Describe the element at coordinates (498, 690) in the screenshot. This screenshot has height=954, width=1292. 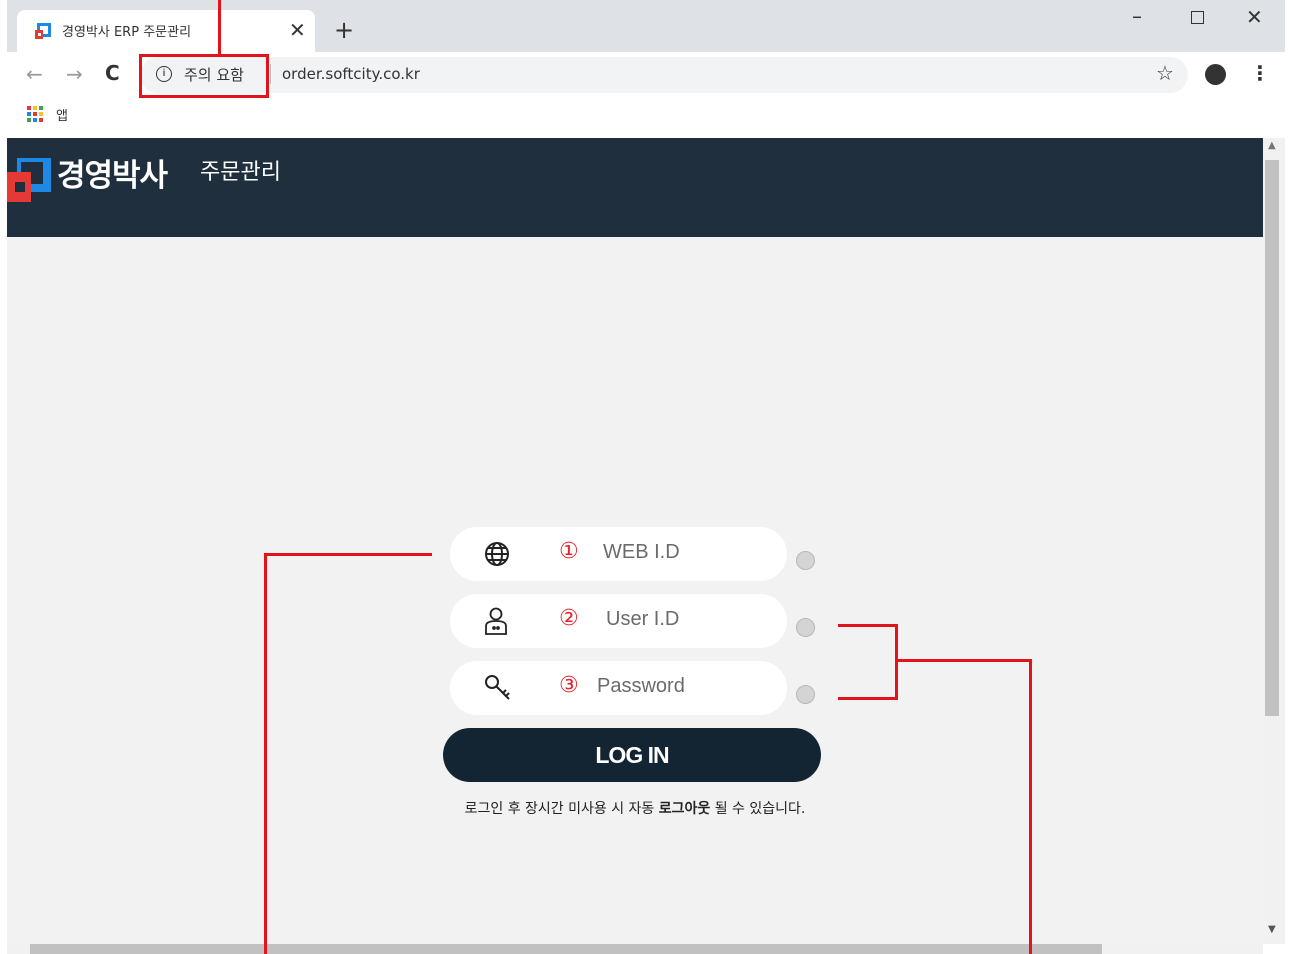
I see `key-icon` at that location.